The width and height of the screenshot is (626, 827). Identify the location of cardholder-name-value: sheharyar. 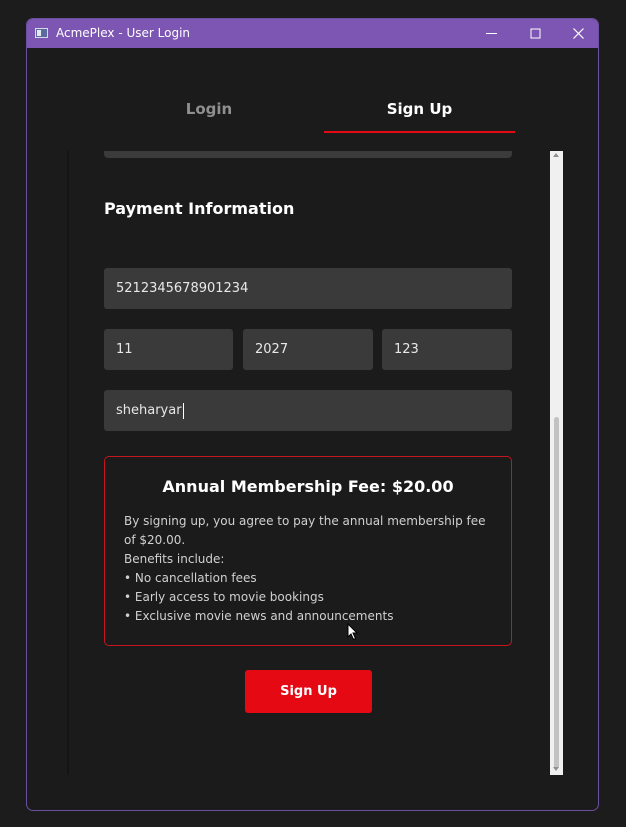
(149, 410).